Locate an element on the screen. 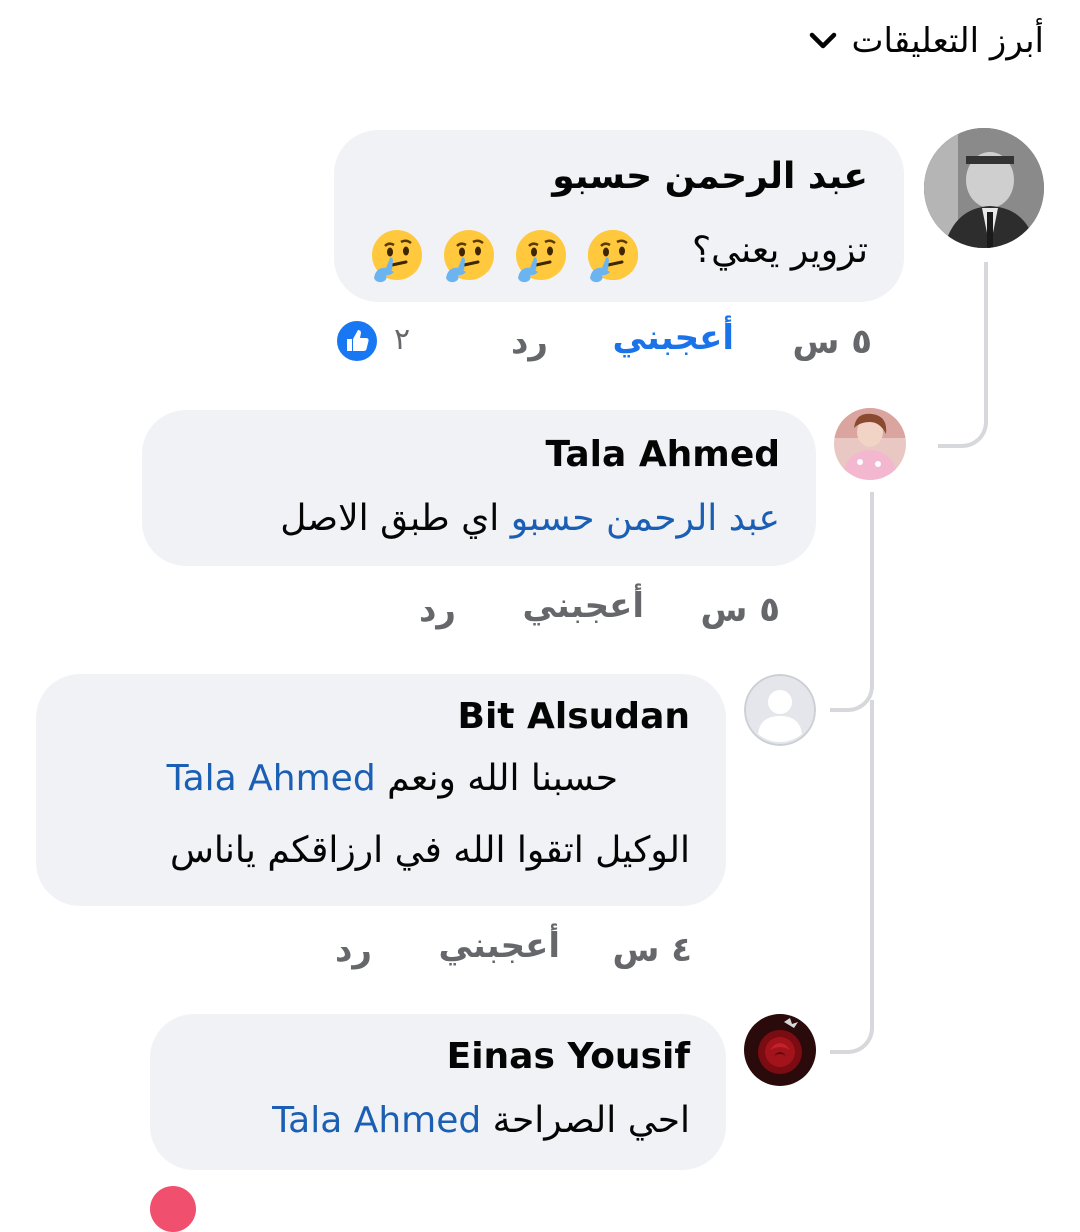 The image size is (1080, 1232). reaction-count: ٢ is located at coordinates (402, 339).